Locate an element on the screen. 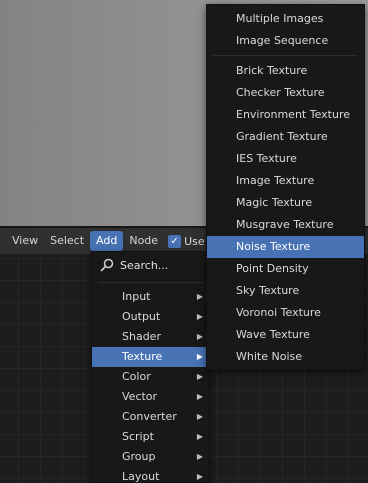  menu-add: Add is located at coordinates (107, 241).